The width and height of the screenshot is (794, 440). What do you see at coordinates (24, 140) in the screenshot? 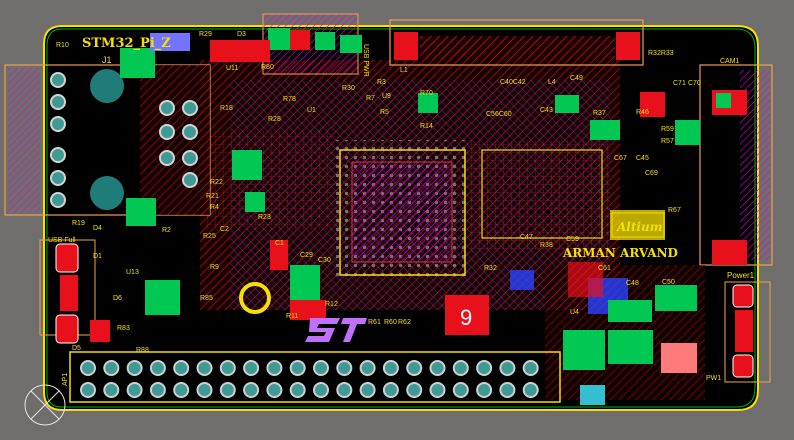
I see `ethernet-connector-hatch` at bounding box center [24, 140].